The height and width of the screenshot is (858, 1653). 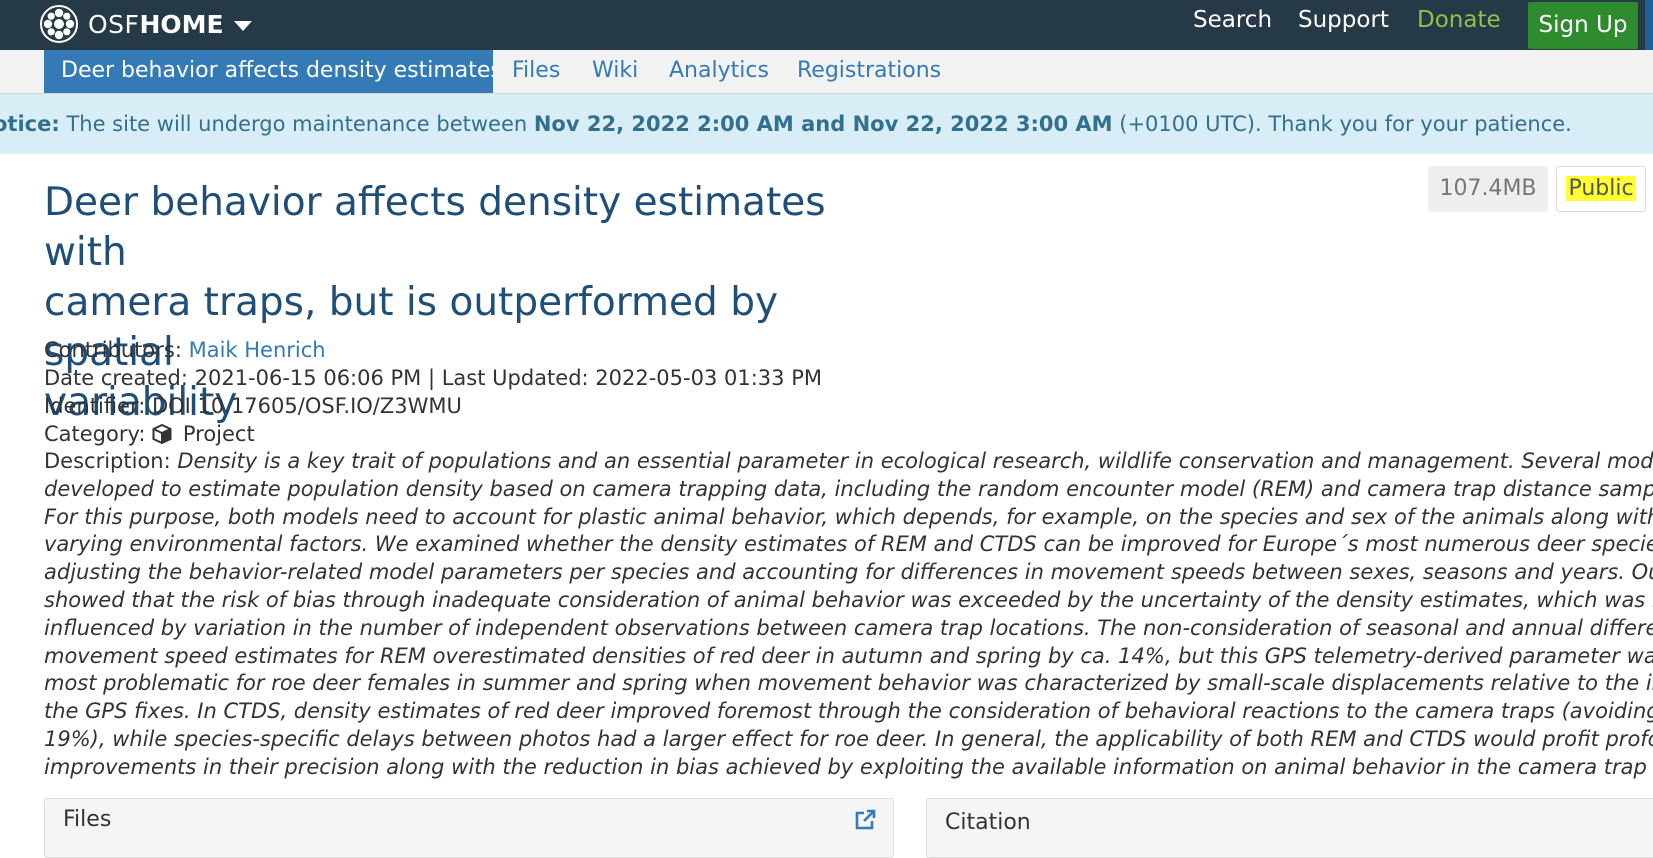 I want to click on visibility-badge-text: Public, so click(x=1601, y=188).